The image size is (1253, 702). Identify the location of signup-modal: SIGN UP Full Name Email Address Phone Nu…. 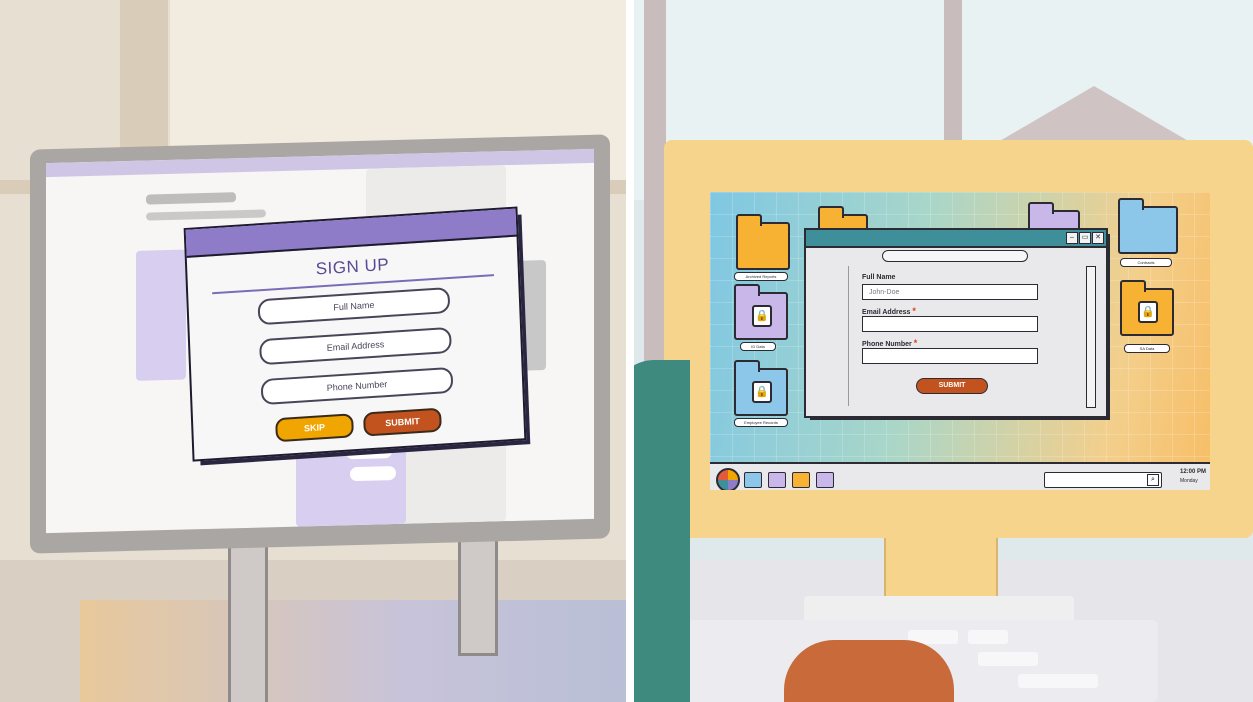
(355, 334).